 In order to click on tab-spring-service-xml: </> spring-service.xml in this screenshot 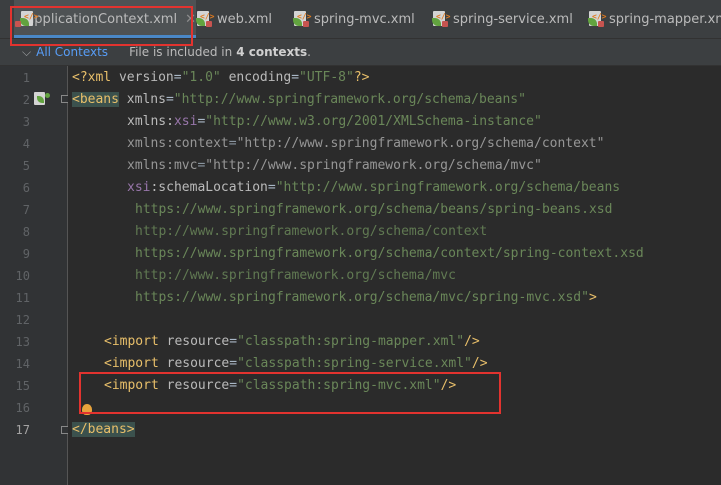, I will do `click(502, 19)`.